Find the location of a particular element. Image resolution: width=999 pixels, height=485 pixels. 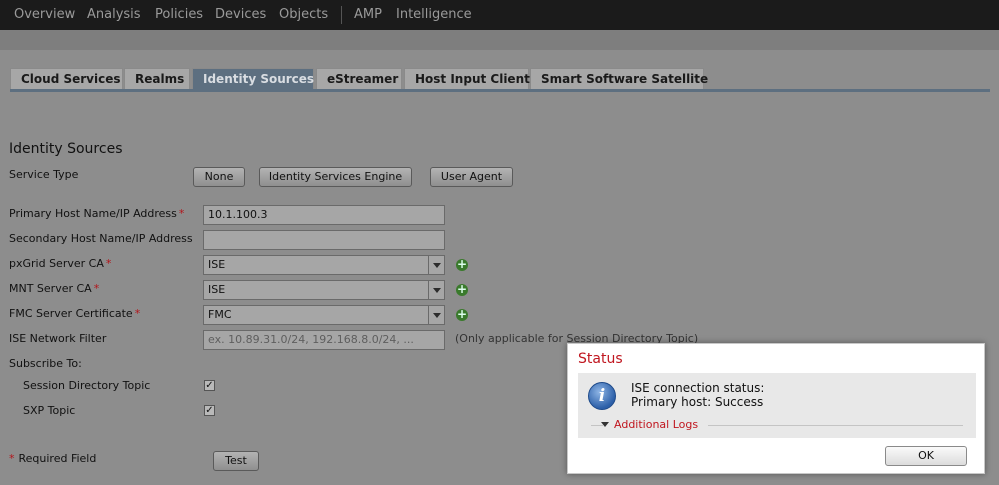

pxgrid-ca-label-text: pxGrid Server CA is located at coordinates (56, 263).